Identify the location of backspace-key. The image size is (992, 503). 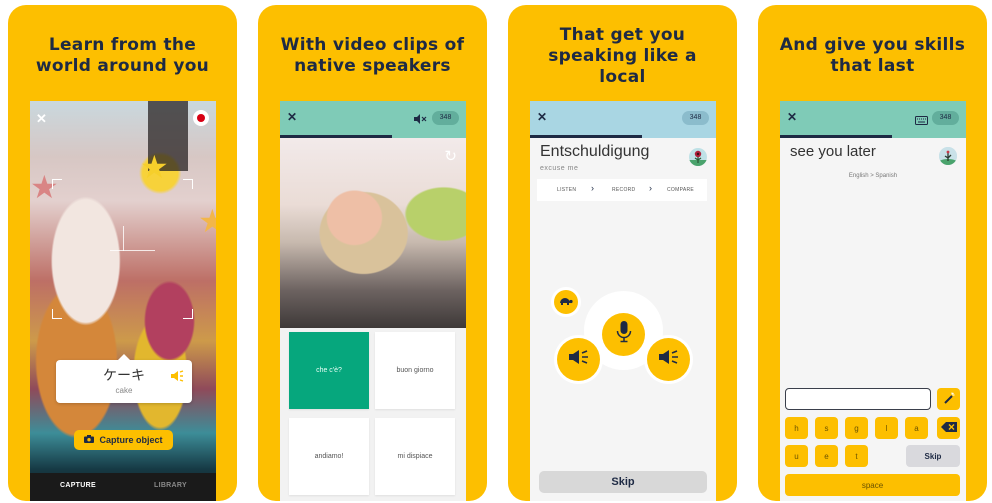
(948, 428).